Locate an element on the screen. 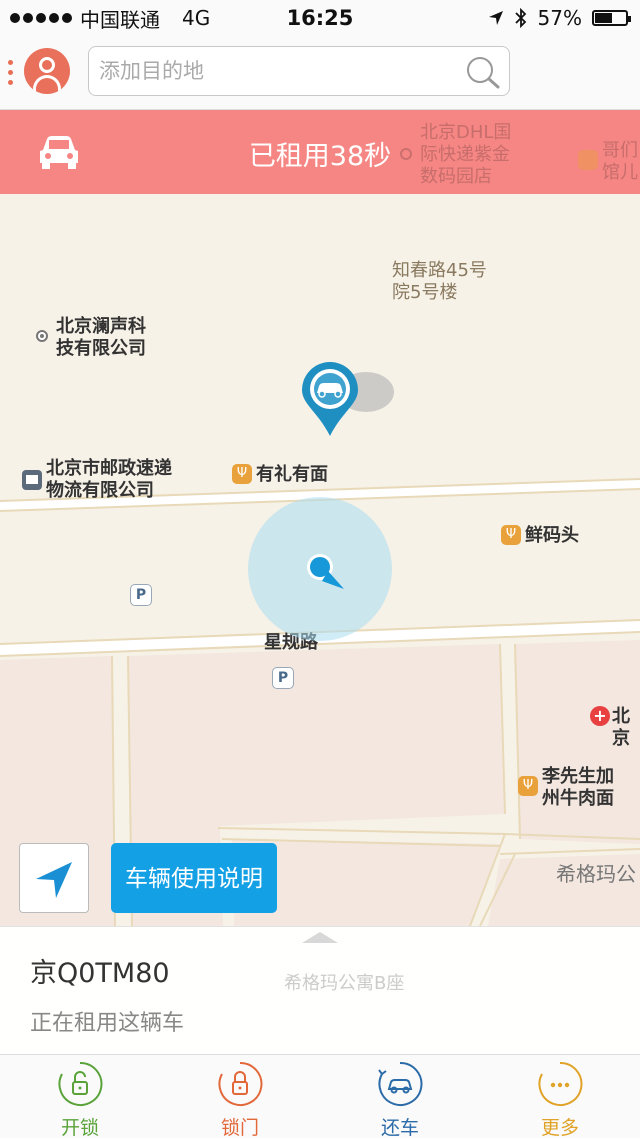  network-type: 4G is located at coordinates (196, 18).